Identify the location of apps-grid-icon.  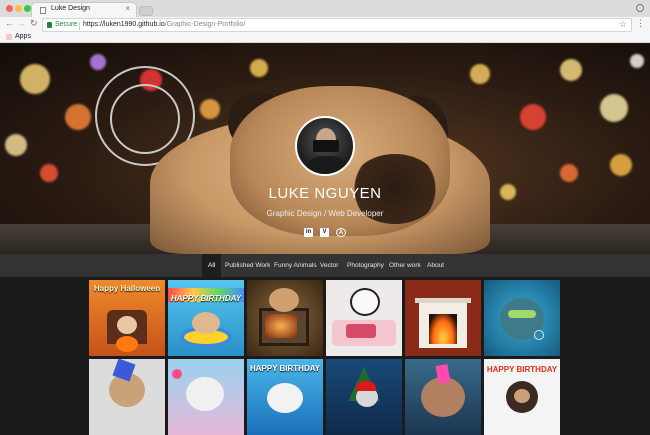
(9, 37).